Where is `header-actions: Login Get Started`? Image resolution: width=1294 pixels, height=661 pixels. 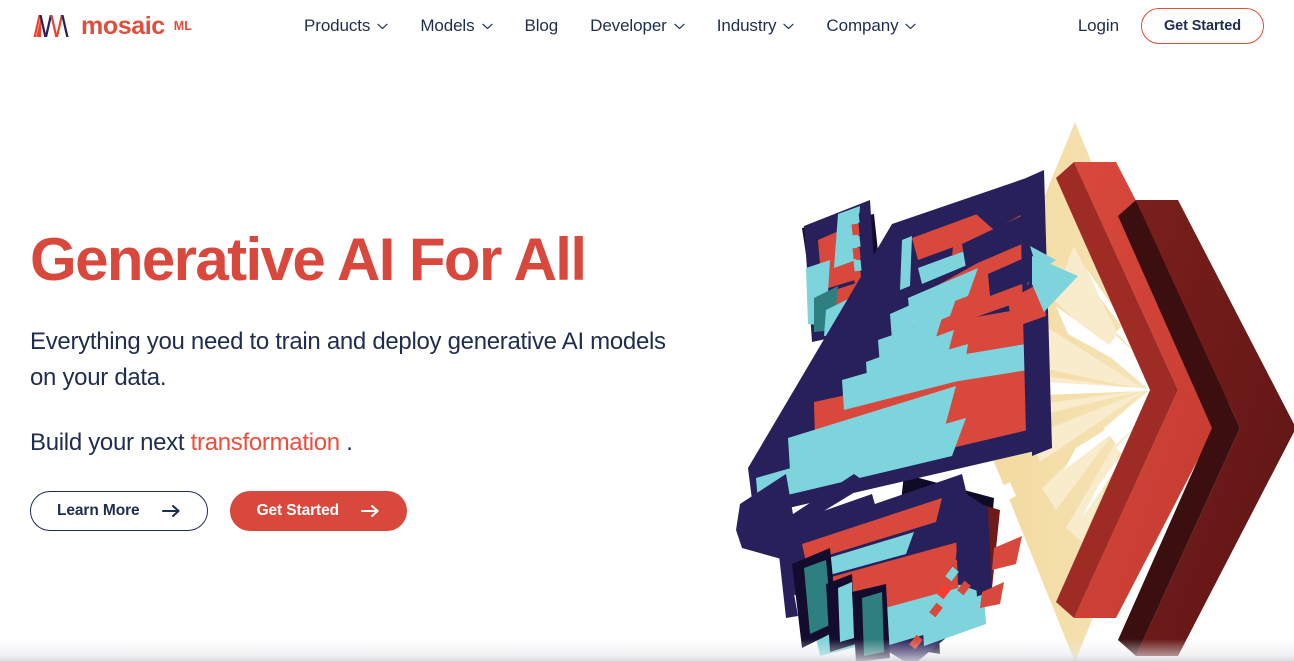
header-actions: Login Get Started is located at coordinates (1171, 26).